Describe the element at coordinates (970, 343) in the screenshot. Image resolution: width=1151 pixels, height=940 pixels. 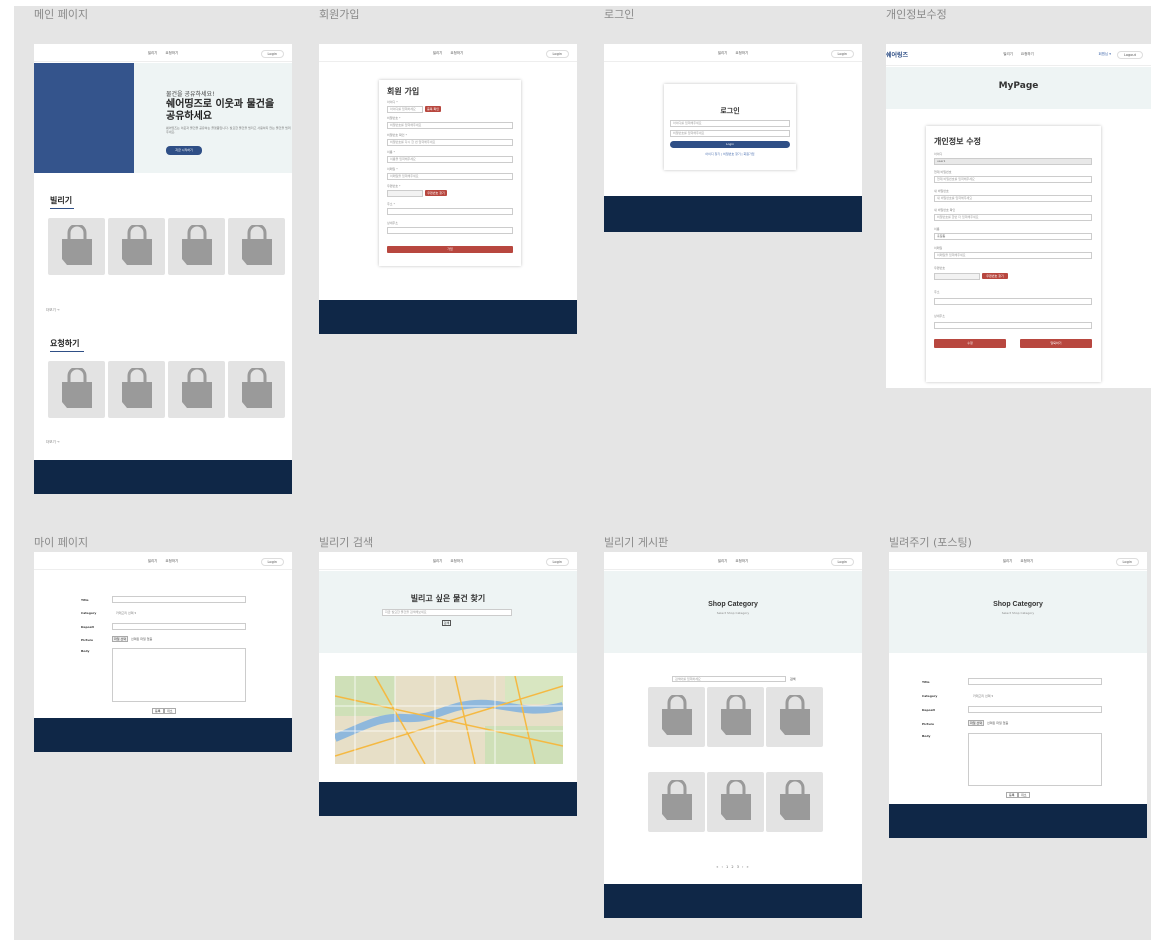
I see `edit-submit-button: 수정` at that location.